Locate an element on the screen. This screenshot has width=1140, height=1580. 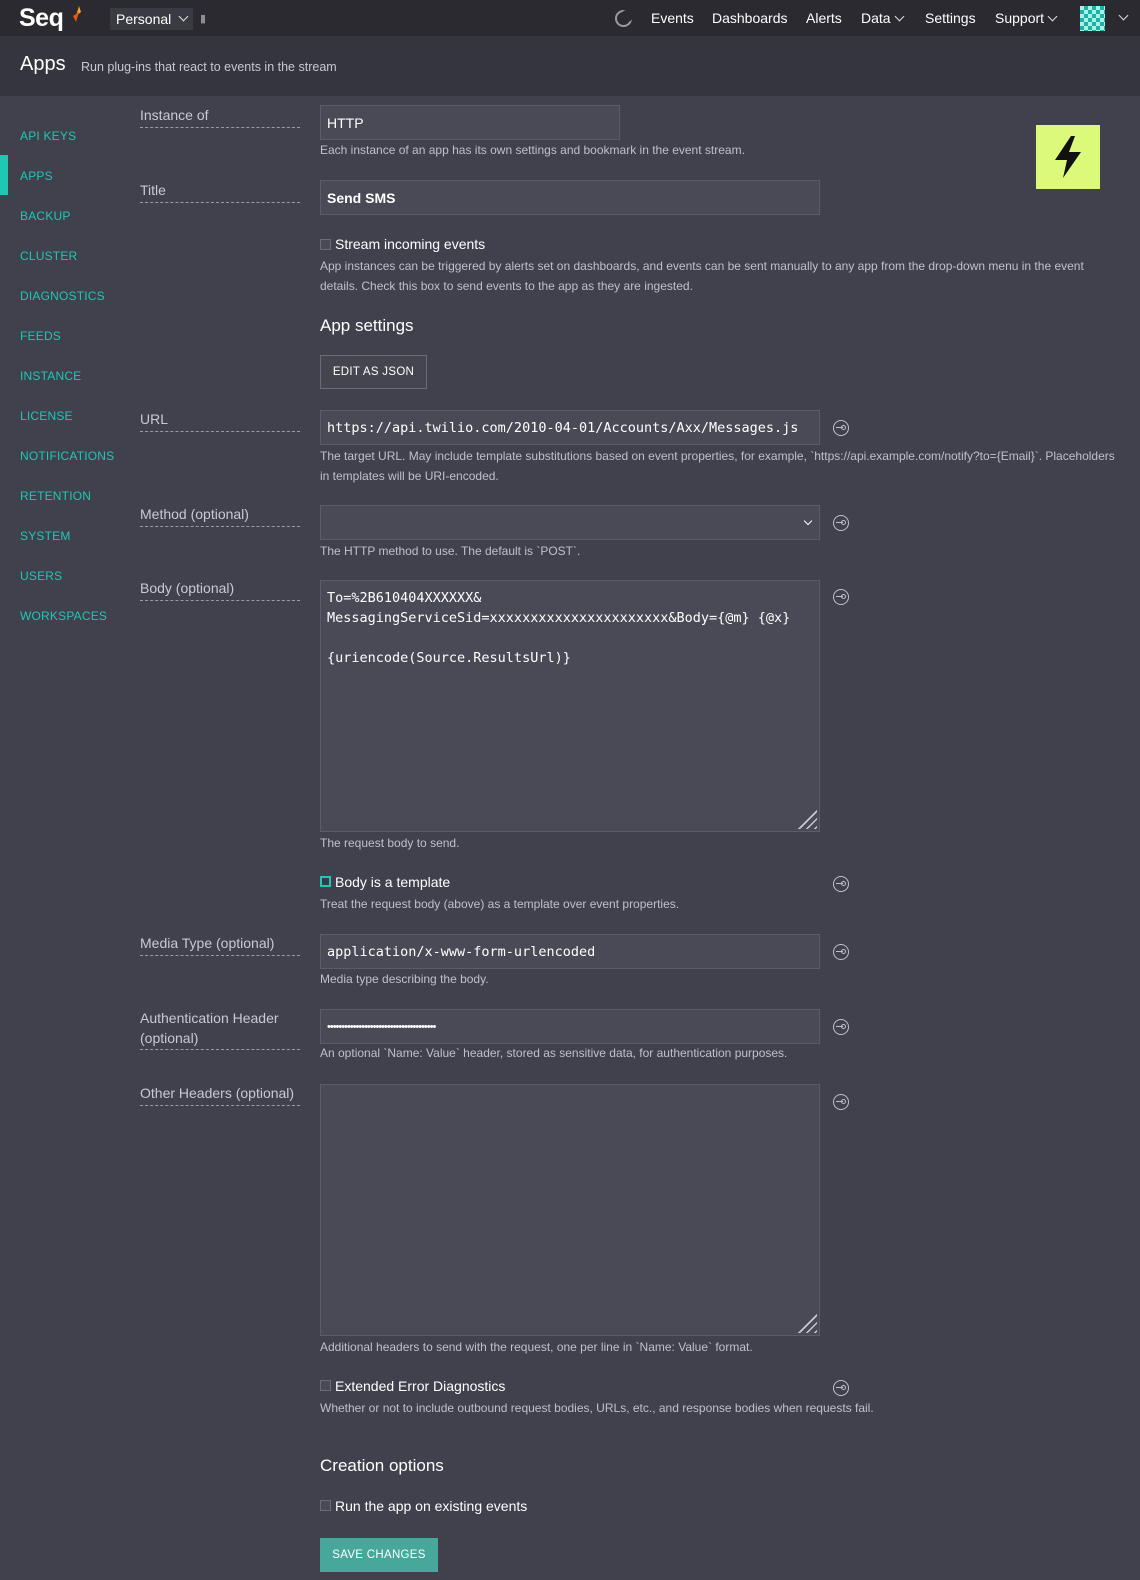
url-help-line2: in templates will be URI-encoded. is located at coordinates (409, 476).